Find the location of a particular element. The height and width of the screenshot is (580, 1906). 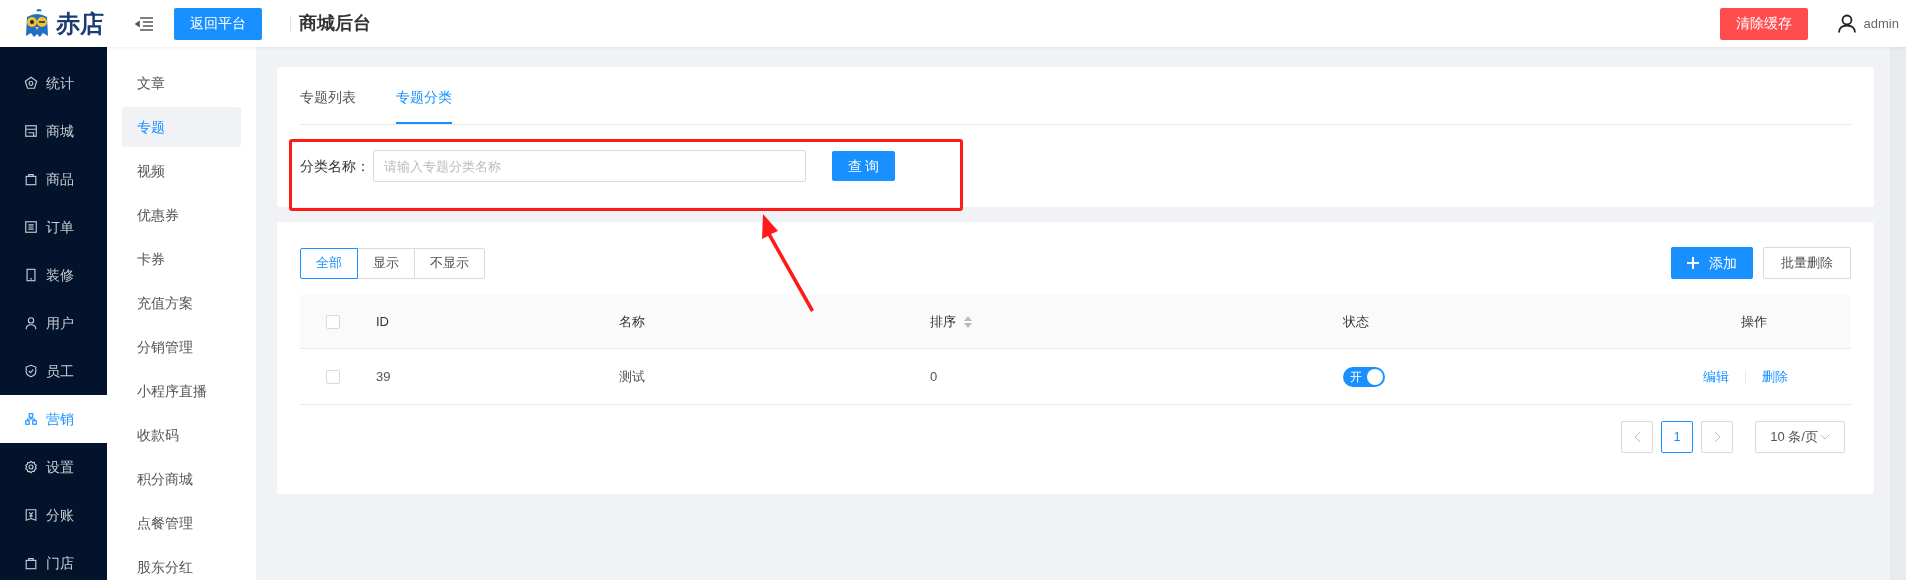

chevron-left-icon is located at coordinates (1637, 437).